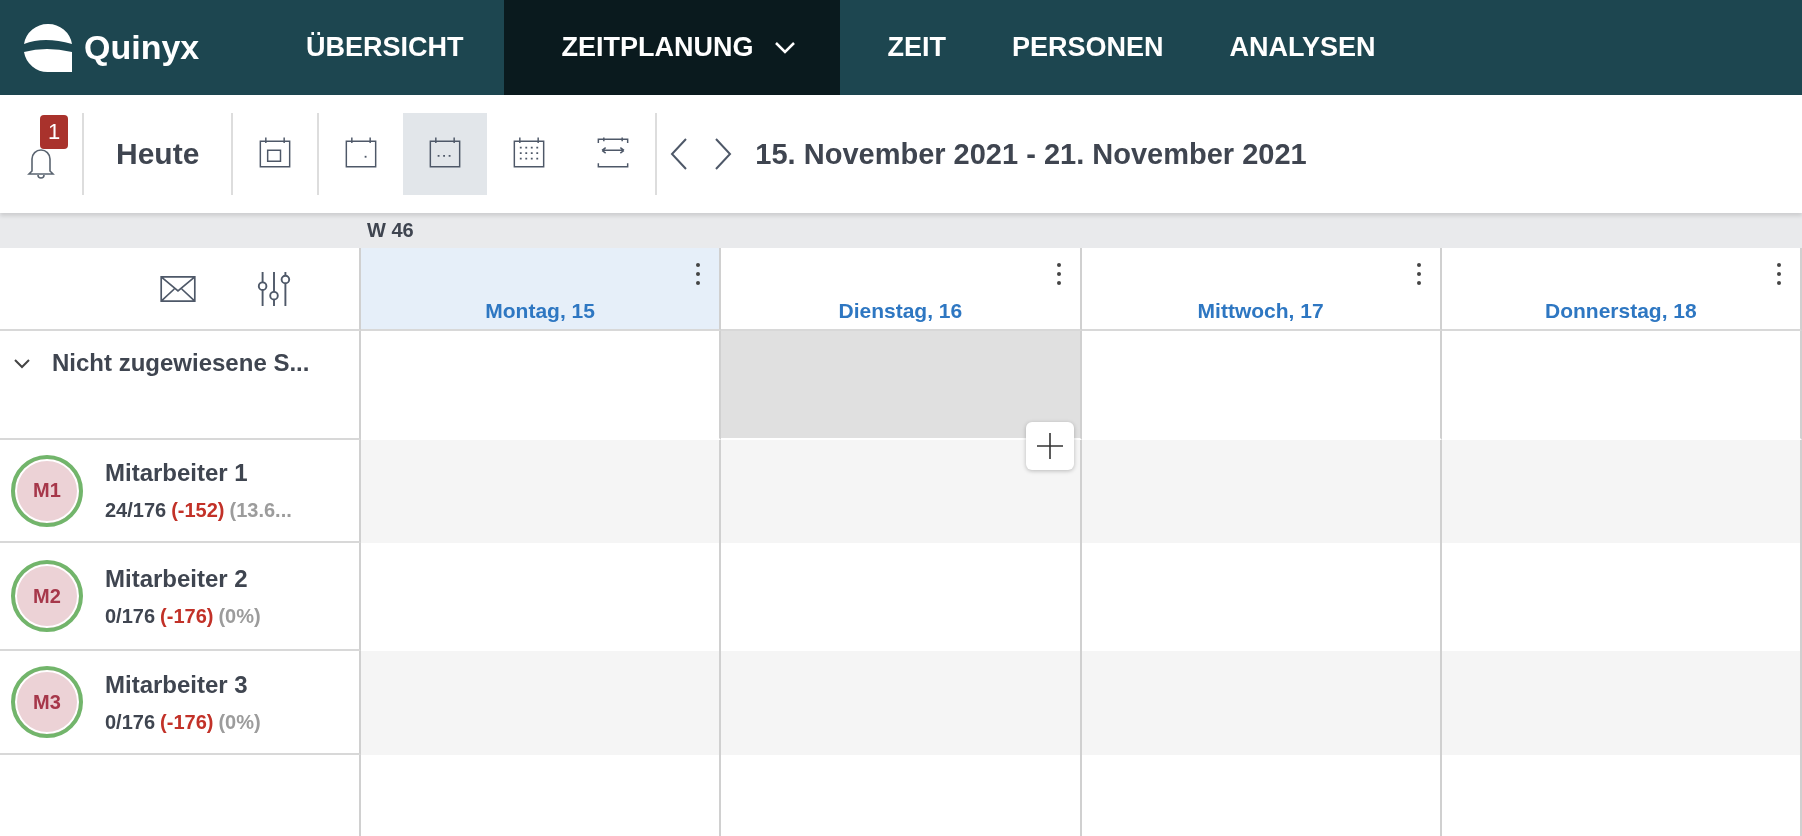 The height and width of the screenshot is (836, 1802). Describe the element at coordinates (48, 47) in the screenshot. I see `logo-icon` at that location.